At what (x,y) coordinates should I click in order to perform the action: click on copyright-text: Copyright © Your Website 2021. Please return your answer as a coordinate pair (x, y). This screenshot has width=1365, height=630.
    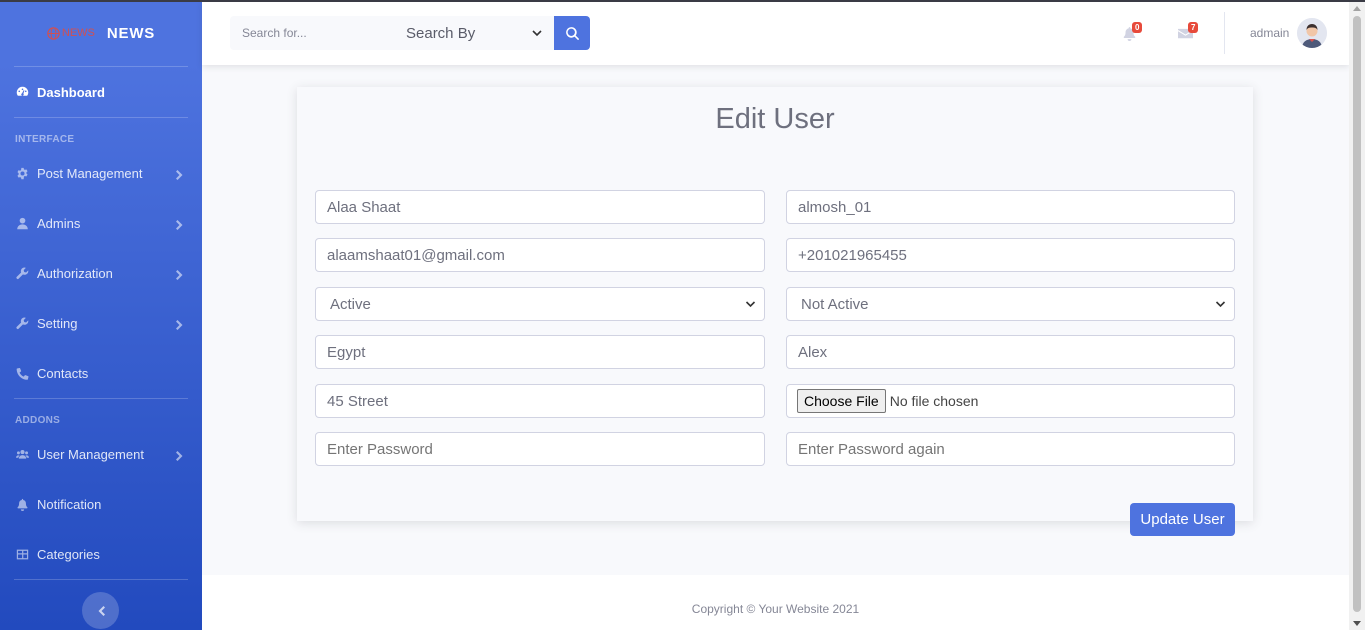
    Looking at the image, I should click on (775, 609).